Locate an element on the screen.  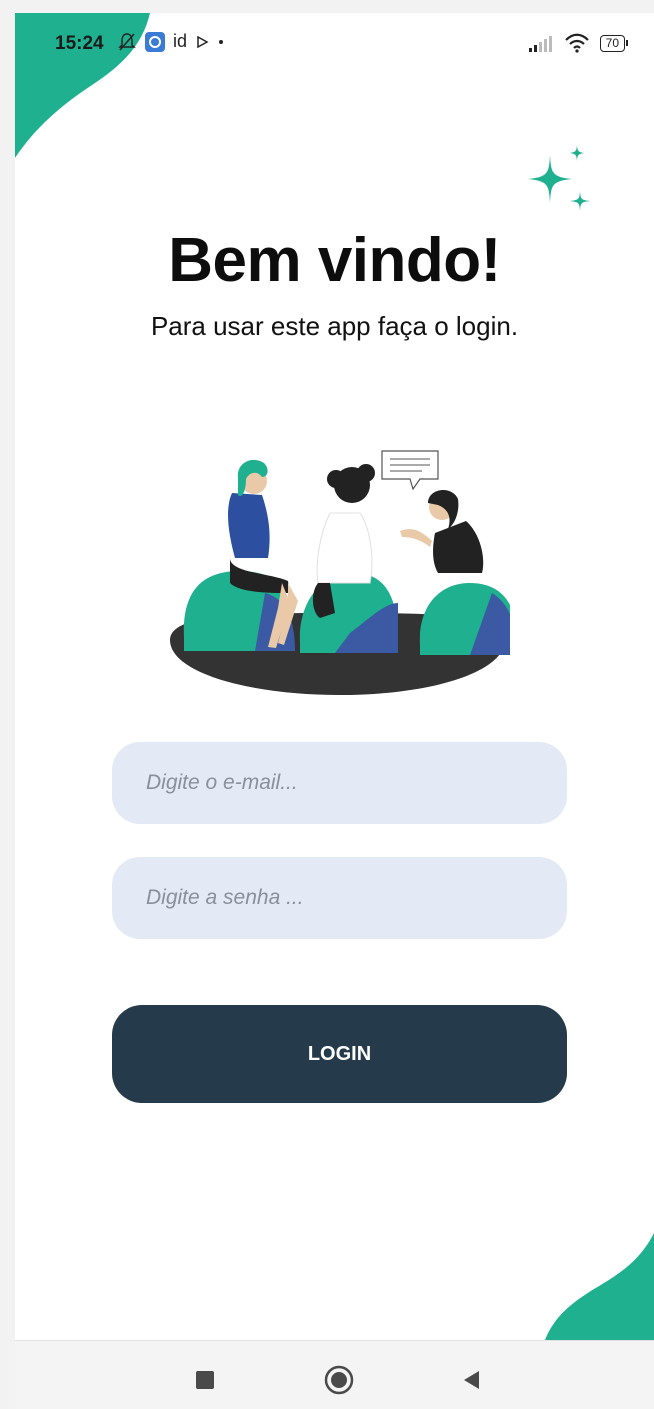
status-bar: 15:24 id 70 is located at coordinates (334, 43).